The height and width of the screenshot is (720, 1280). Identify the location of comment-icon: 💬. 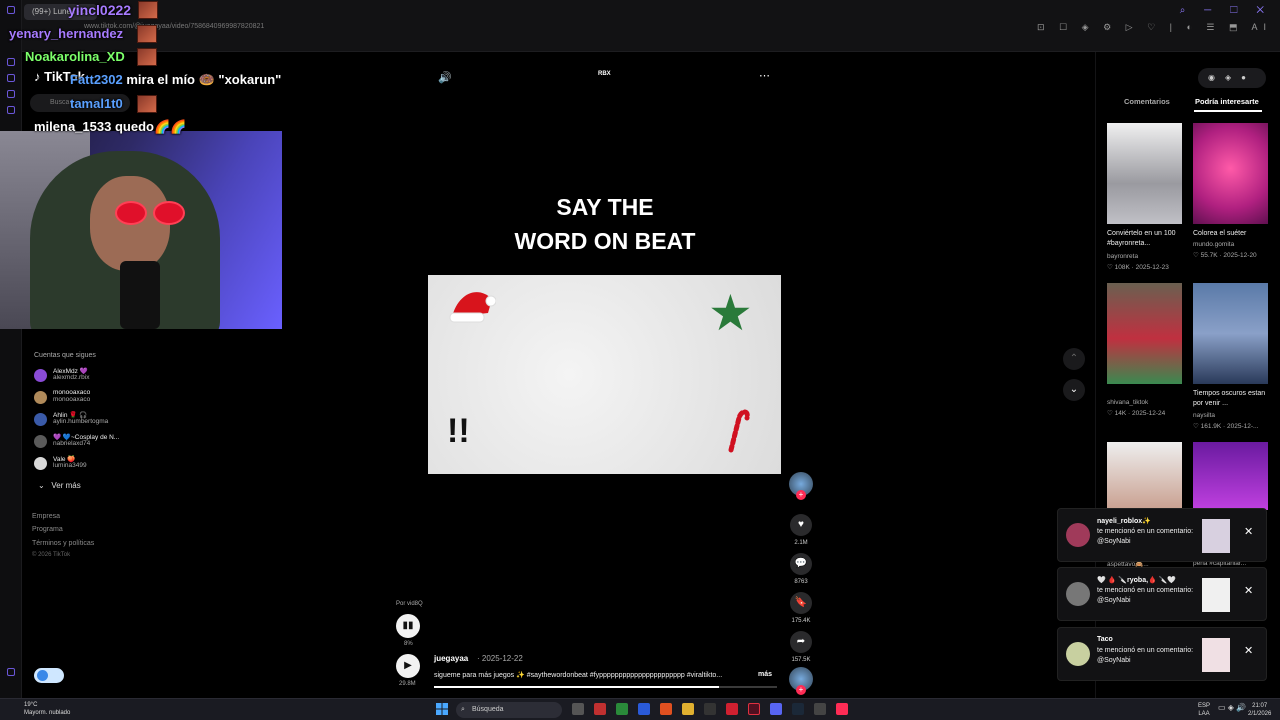
(801, 564).